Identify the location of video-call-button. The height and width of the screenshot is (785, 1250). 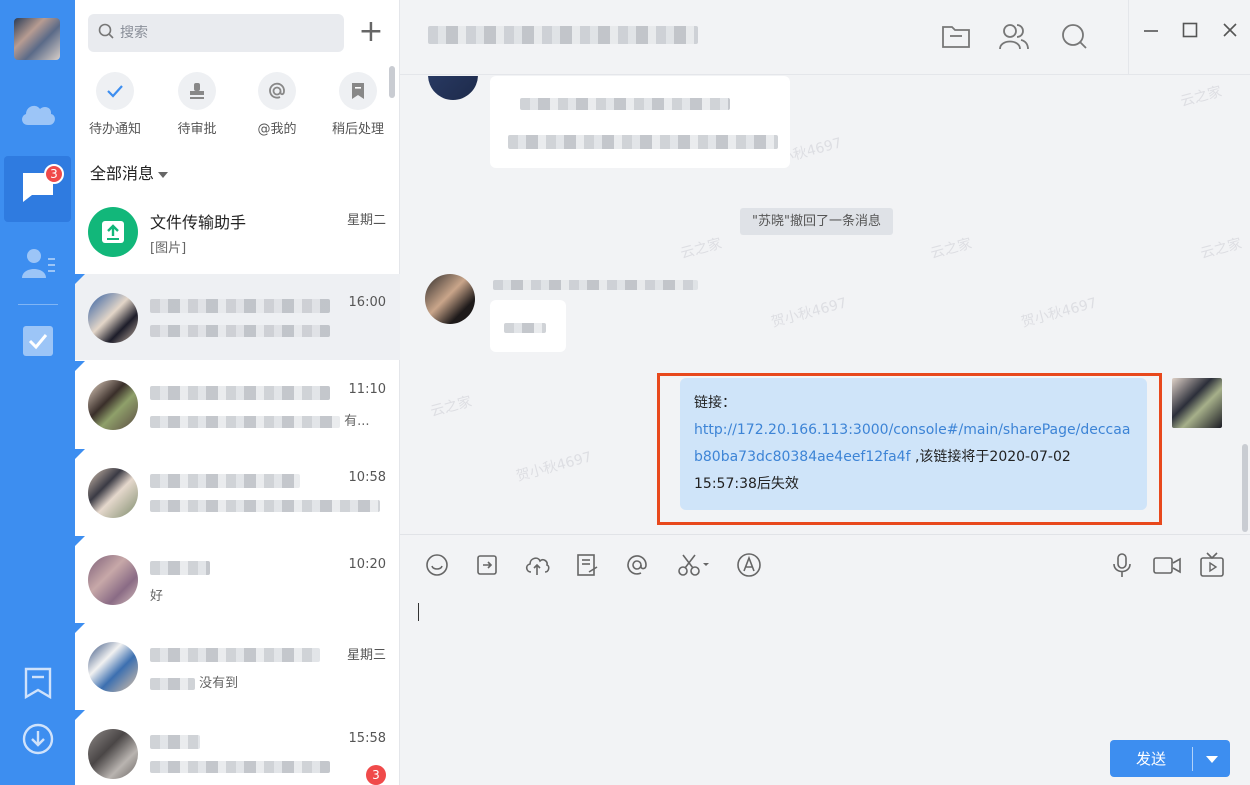
(1167, 567).